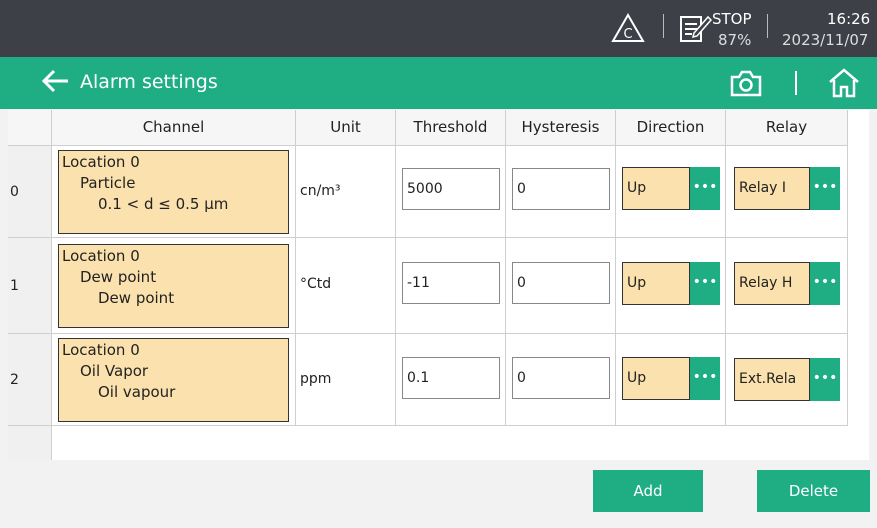 This screenshot has height=528, width=877. I want to click on channel-selector: Location 0 Oil Vapor Oil vapour, so click(173, 380).